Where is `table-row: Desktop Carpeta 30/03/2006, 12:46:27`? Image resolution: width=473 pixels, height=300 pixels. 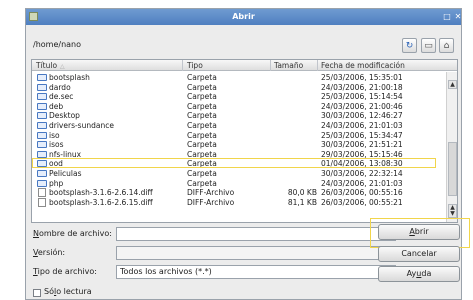 table-row: Desktop Carpeta 30/03/2006, 12:46:27 is located at coordinates (238, 115).